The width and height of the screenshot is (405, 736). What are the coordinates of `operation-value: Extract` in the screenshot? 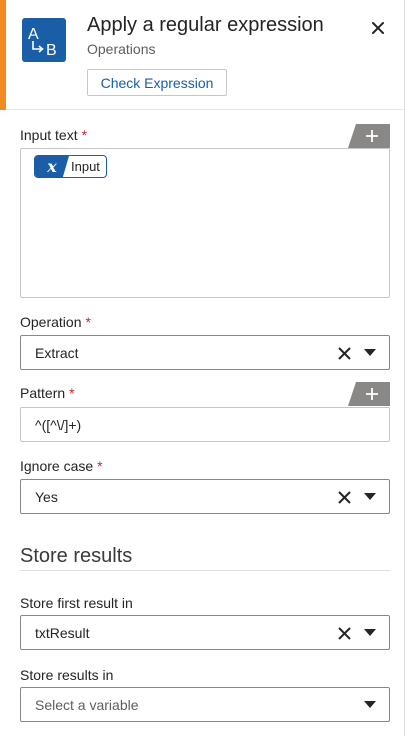 It's located at (57, 353).